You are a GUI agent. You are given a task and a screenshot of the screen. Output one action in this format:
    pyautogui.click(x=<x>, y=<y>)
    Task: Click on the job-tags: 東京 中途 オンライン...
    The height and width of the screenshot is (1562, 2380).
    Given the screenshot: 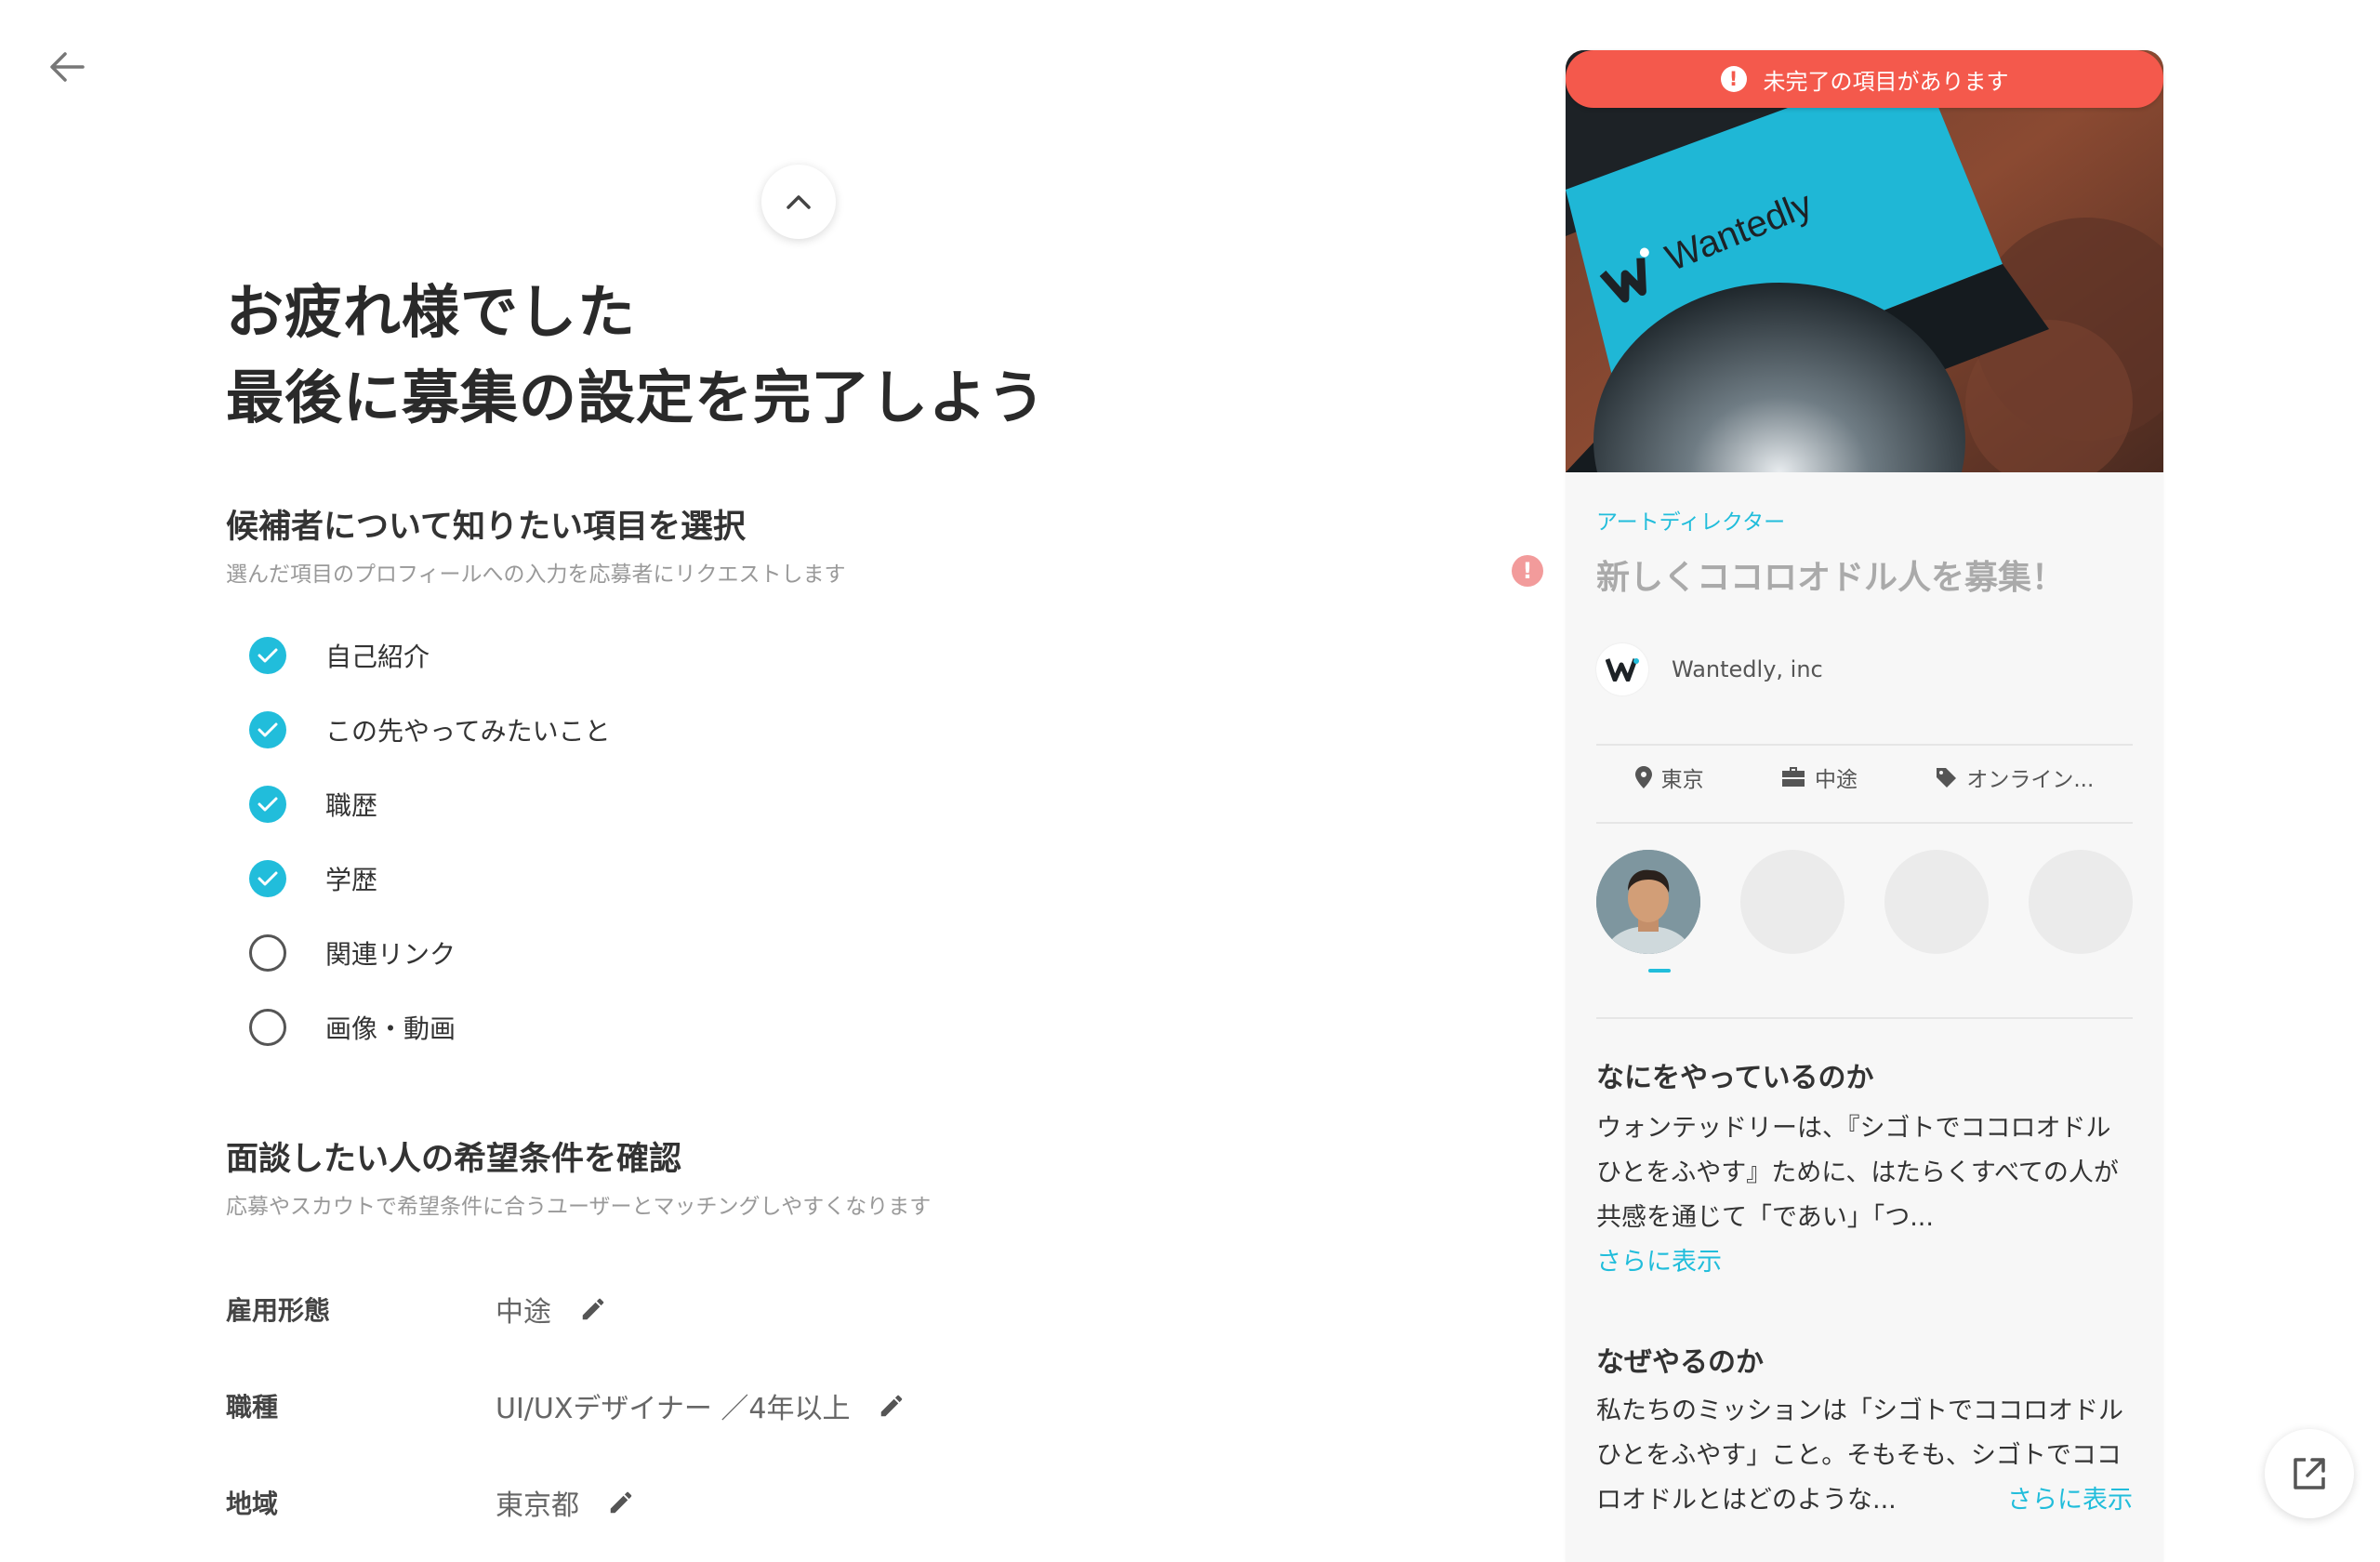 What is the action you would take?
    pyautogui.click(x=1864, y=777)
    